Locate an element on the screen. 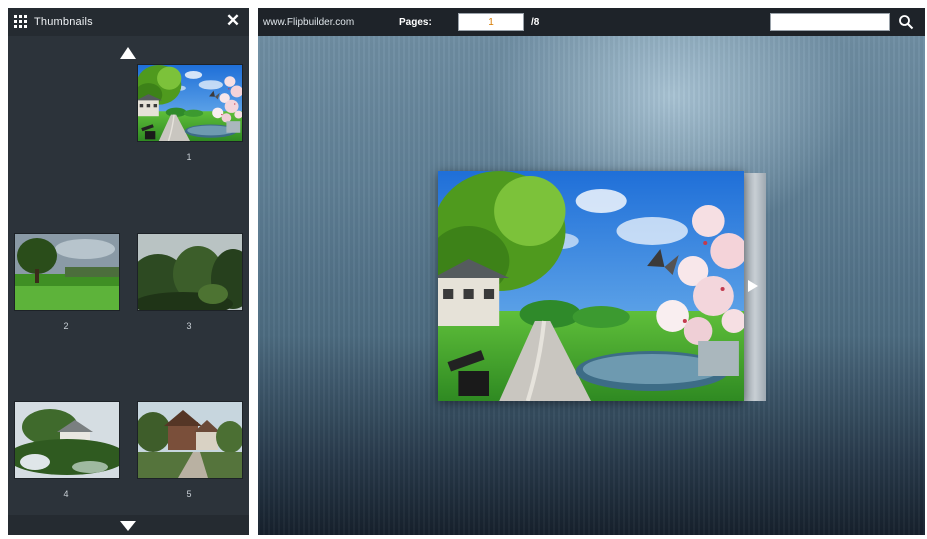 The height and width of the screenshot is (539, 927). scroll-down-button is located at coordinates (128, 525).